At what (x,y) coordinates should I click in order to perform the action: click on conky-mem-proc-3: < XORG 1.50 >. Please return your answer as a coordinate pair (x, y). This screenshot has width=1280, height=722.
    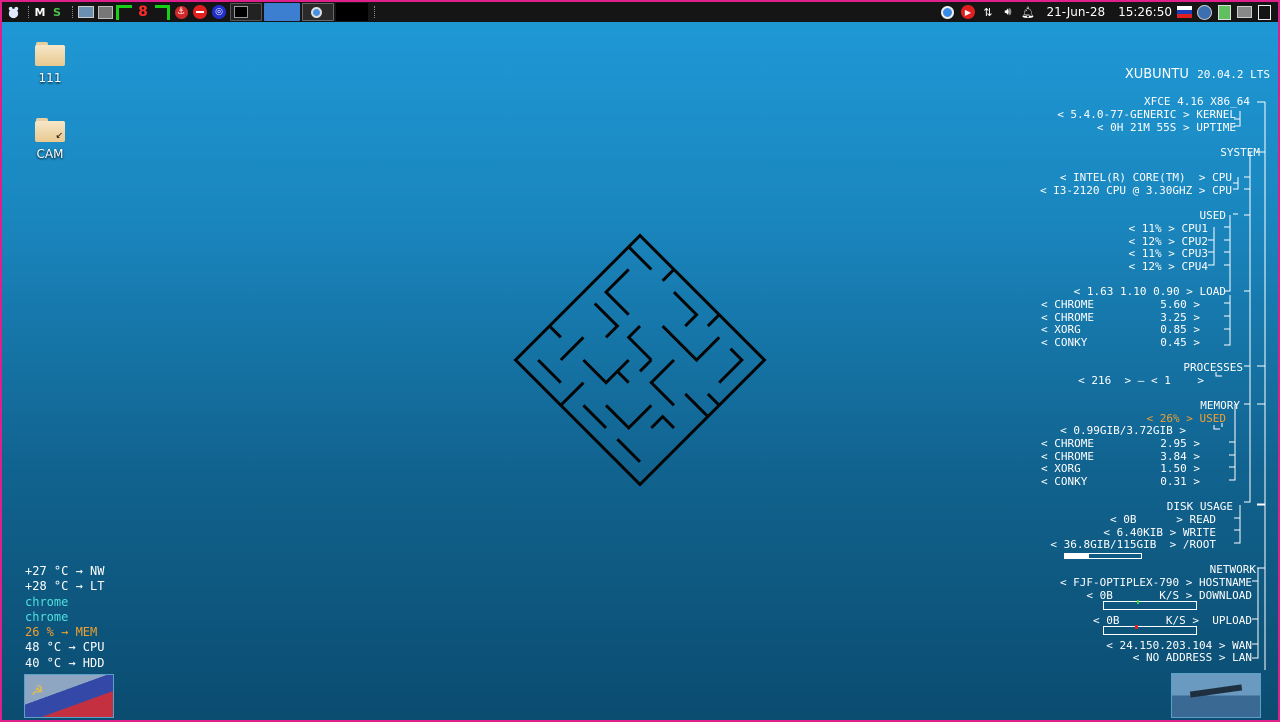
    Looking at the image, I should click on (1120, 468).